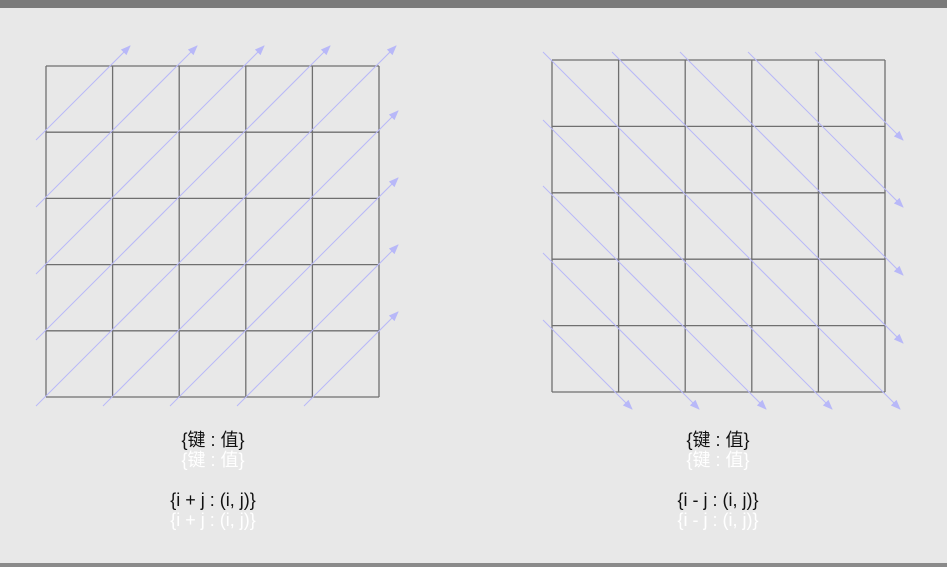 Image resolution: width=947 pixels, height=567 pixels. Describe the element at coordinates (718, 520) in the screenshot. I see `right-formula-ghost: {i - j : (i, j)}` at that location.